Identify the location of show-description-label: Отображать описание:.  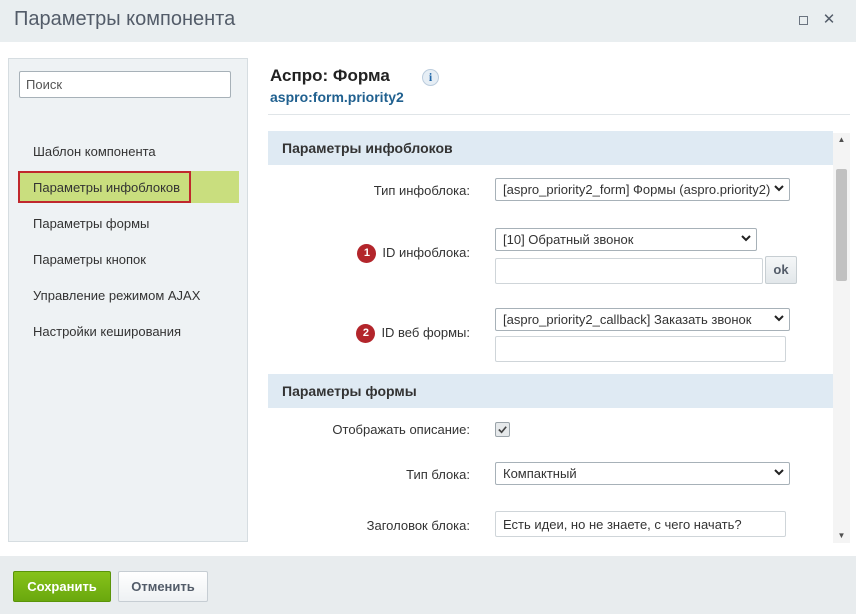
(401, 429).